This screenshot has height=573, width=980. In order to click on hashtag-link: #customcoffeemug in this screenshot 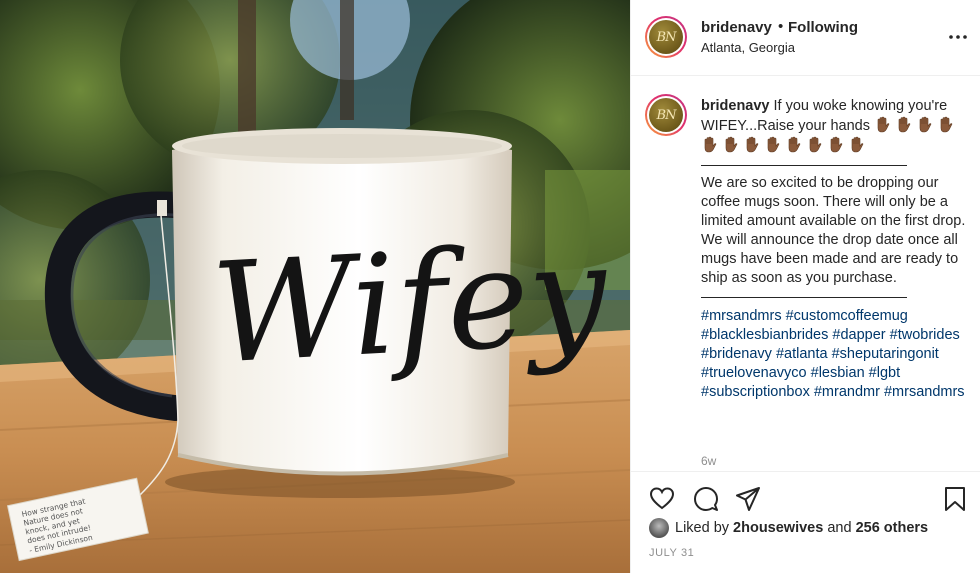, I will do `click(847, 316)`.